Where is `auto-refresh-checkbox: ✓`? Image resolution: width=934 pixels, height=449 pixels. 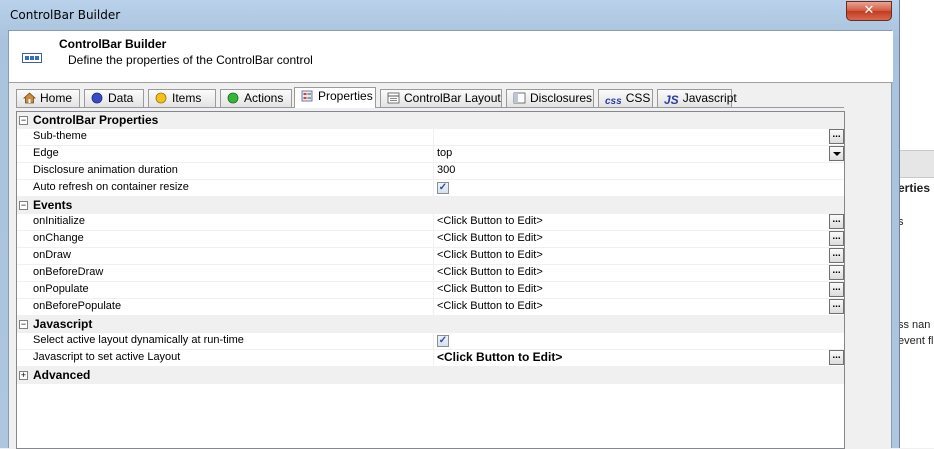 auto-refresh-checkbox: ✓ is located at coordinates (443, 188).